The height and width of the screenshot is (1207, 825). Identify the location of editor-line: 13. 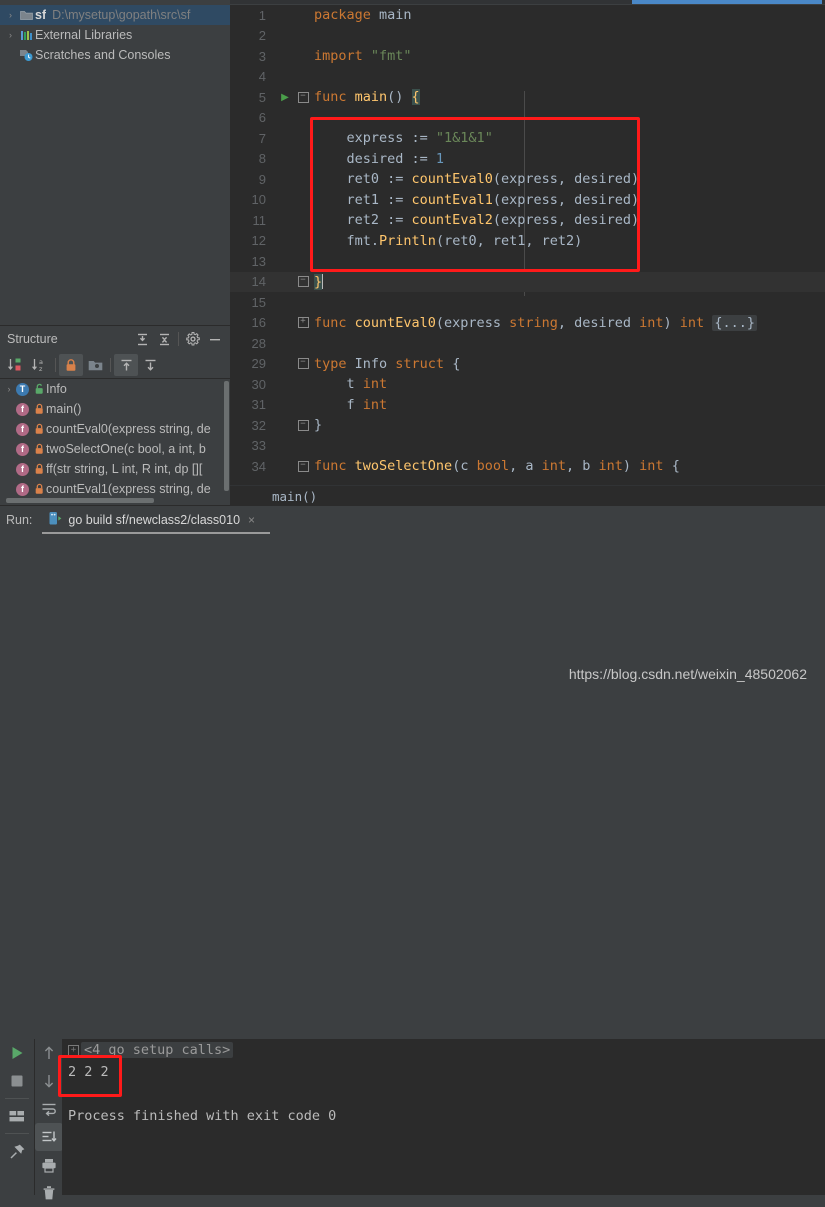
(527, 261).